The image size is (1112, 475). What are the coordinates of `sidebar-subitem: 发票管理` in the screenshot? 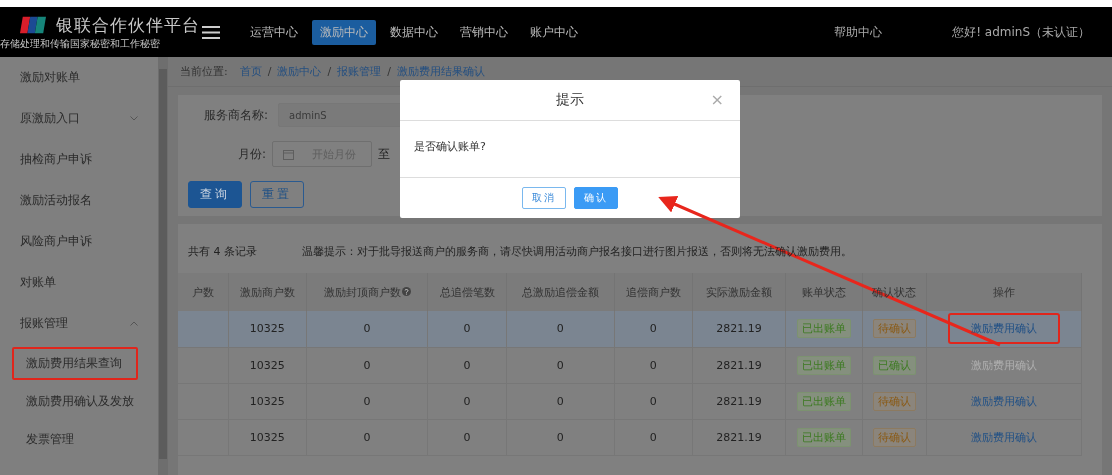 It's located at (75, 439).